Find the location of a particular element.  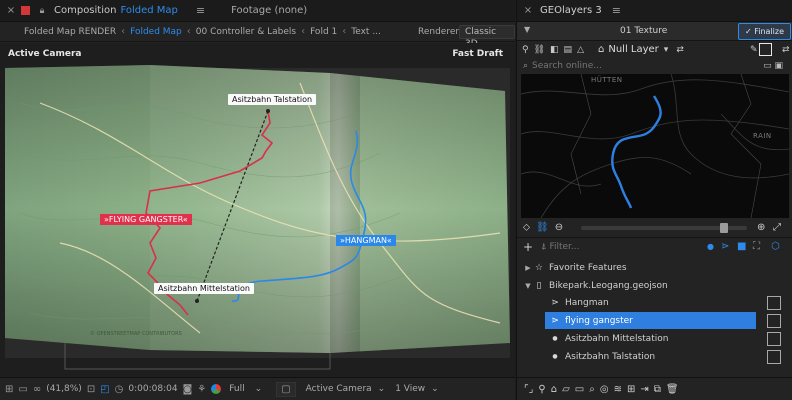

show-snapshot-icon: ⚘ is located at coordinates (201, 389).